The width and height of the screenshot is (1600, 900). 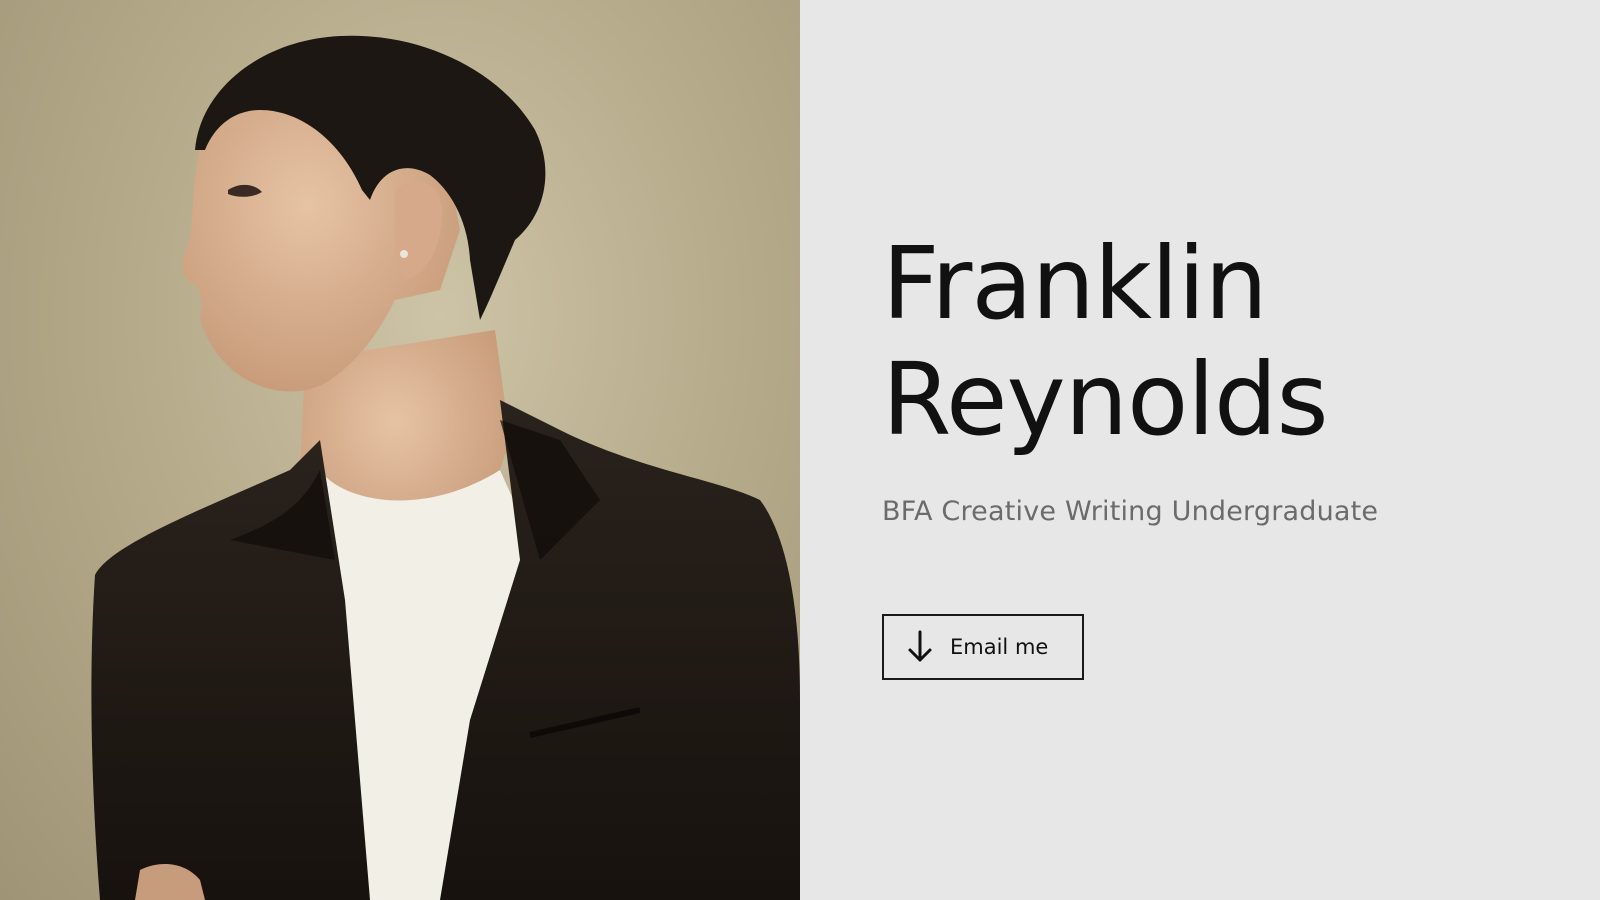 What do you see at coordinates (920, 647) in the screenshot?
I see `arrow-down-icon` at bounding box center [920, 647].